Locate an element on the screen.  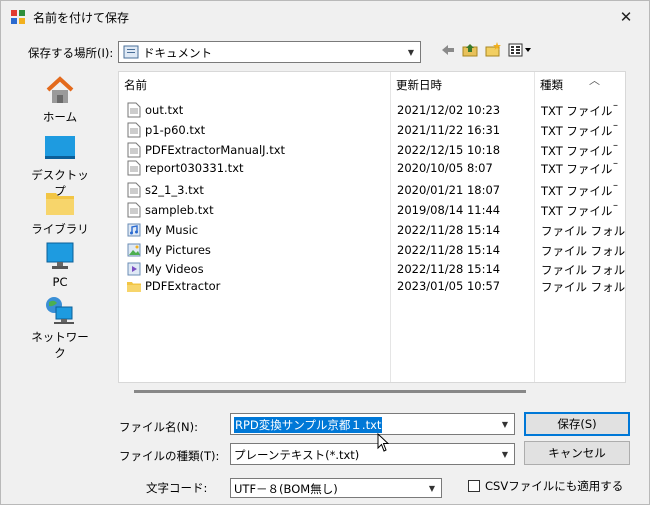
file-date: 2021/12/02 10:23 is located at coordinates (449, 110).